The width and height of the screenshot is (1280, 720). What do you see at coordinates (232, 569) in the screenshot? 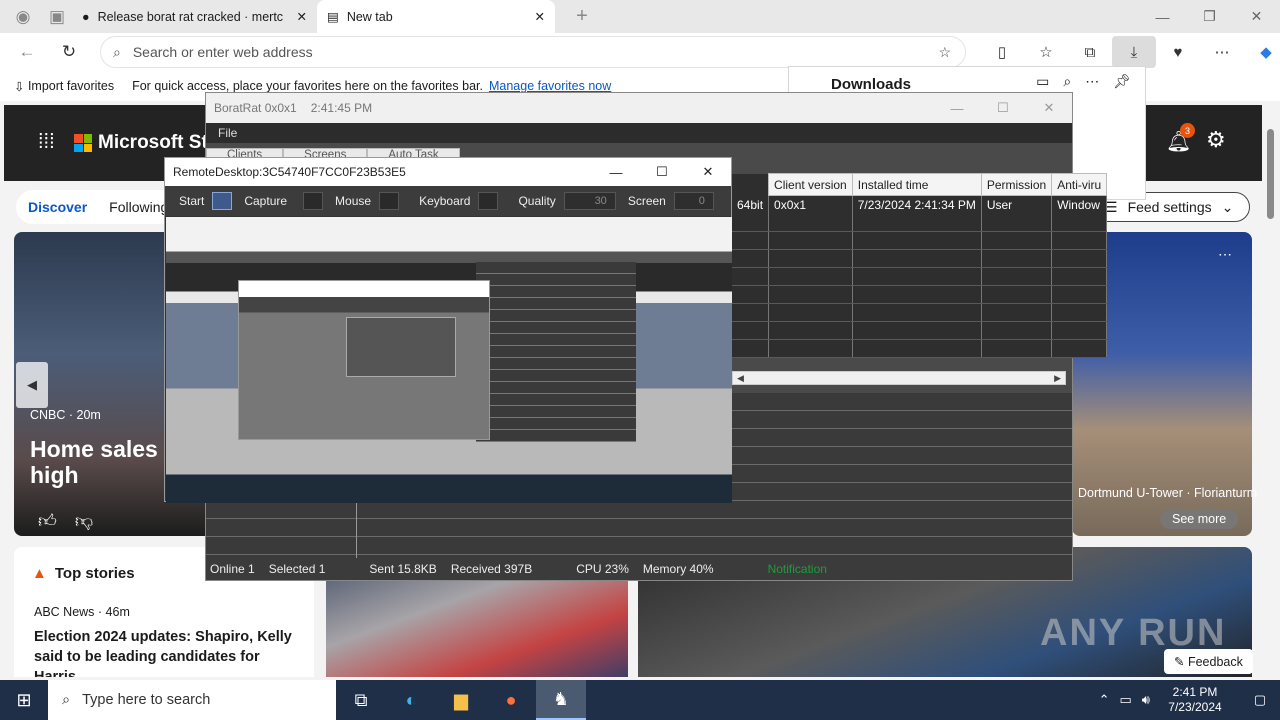
I see `status-online: Online 1` at bounding box center [232, 569].